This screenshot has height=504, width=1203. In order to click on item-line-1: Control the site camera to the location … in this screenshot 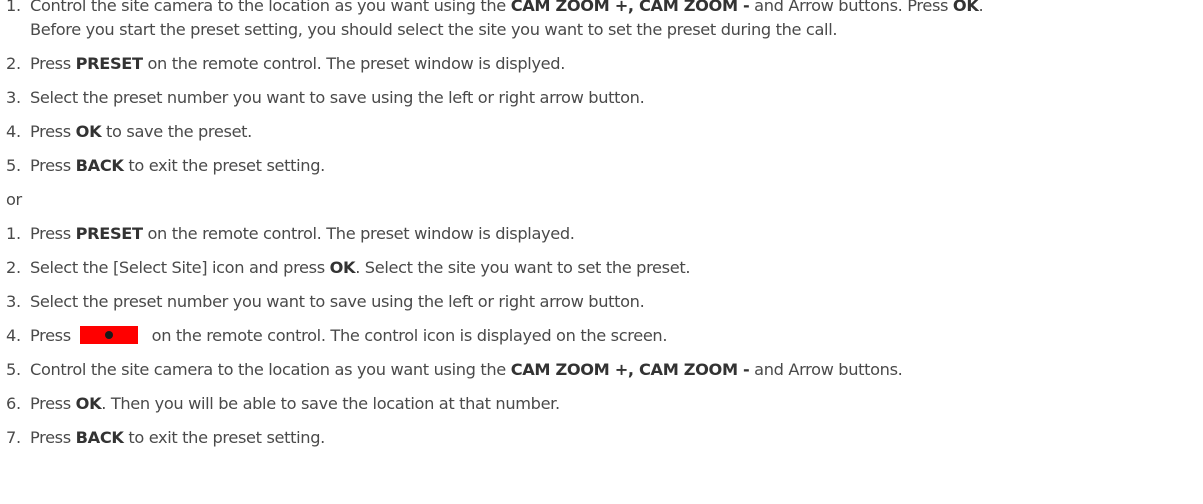, I will do `click(616, 9)`.